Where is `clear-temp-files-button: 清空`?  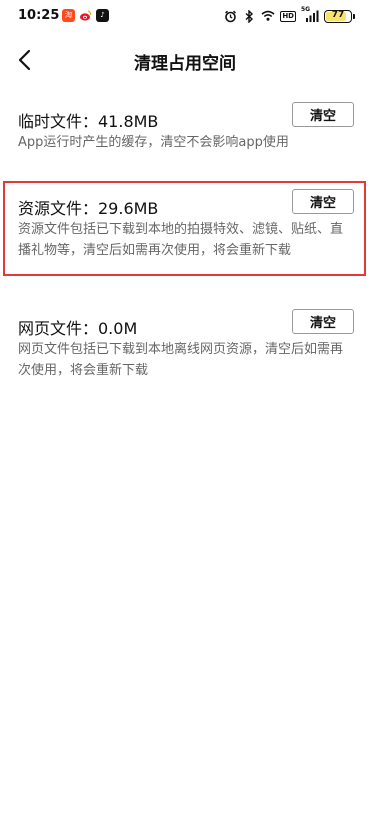
clear-temp-files-button: 清空 is located at coordinates (323, 114).